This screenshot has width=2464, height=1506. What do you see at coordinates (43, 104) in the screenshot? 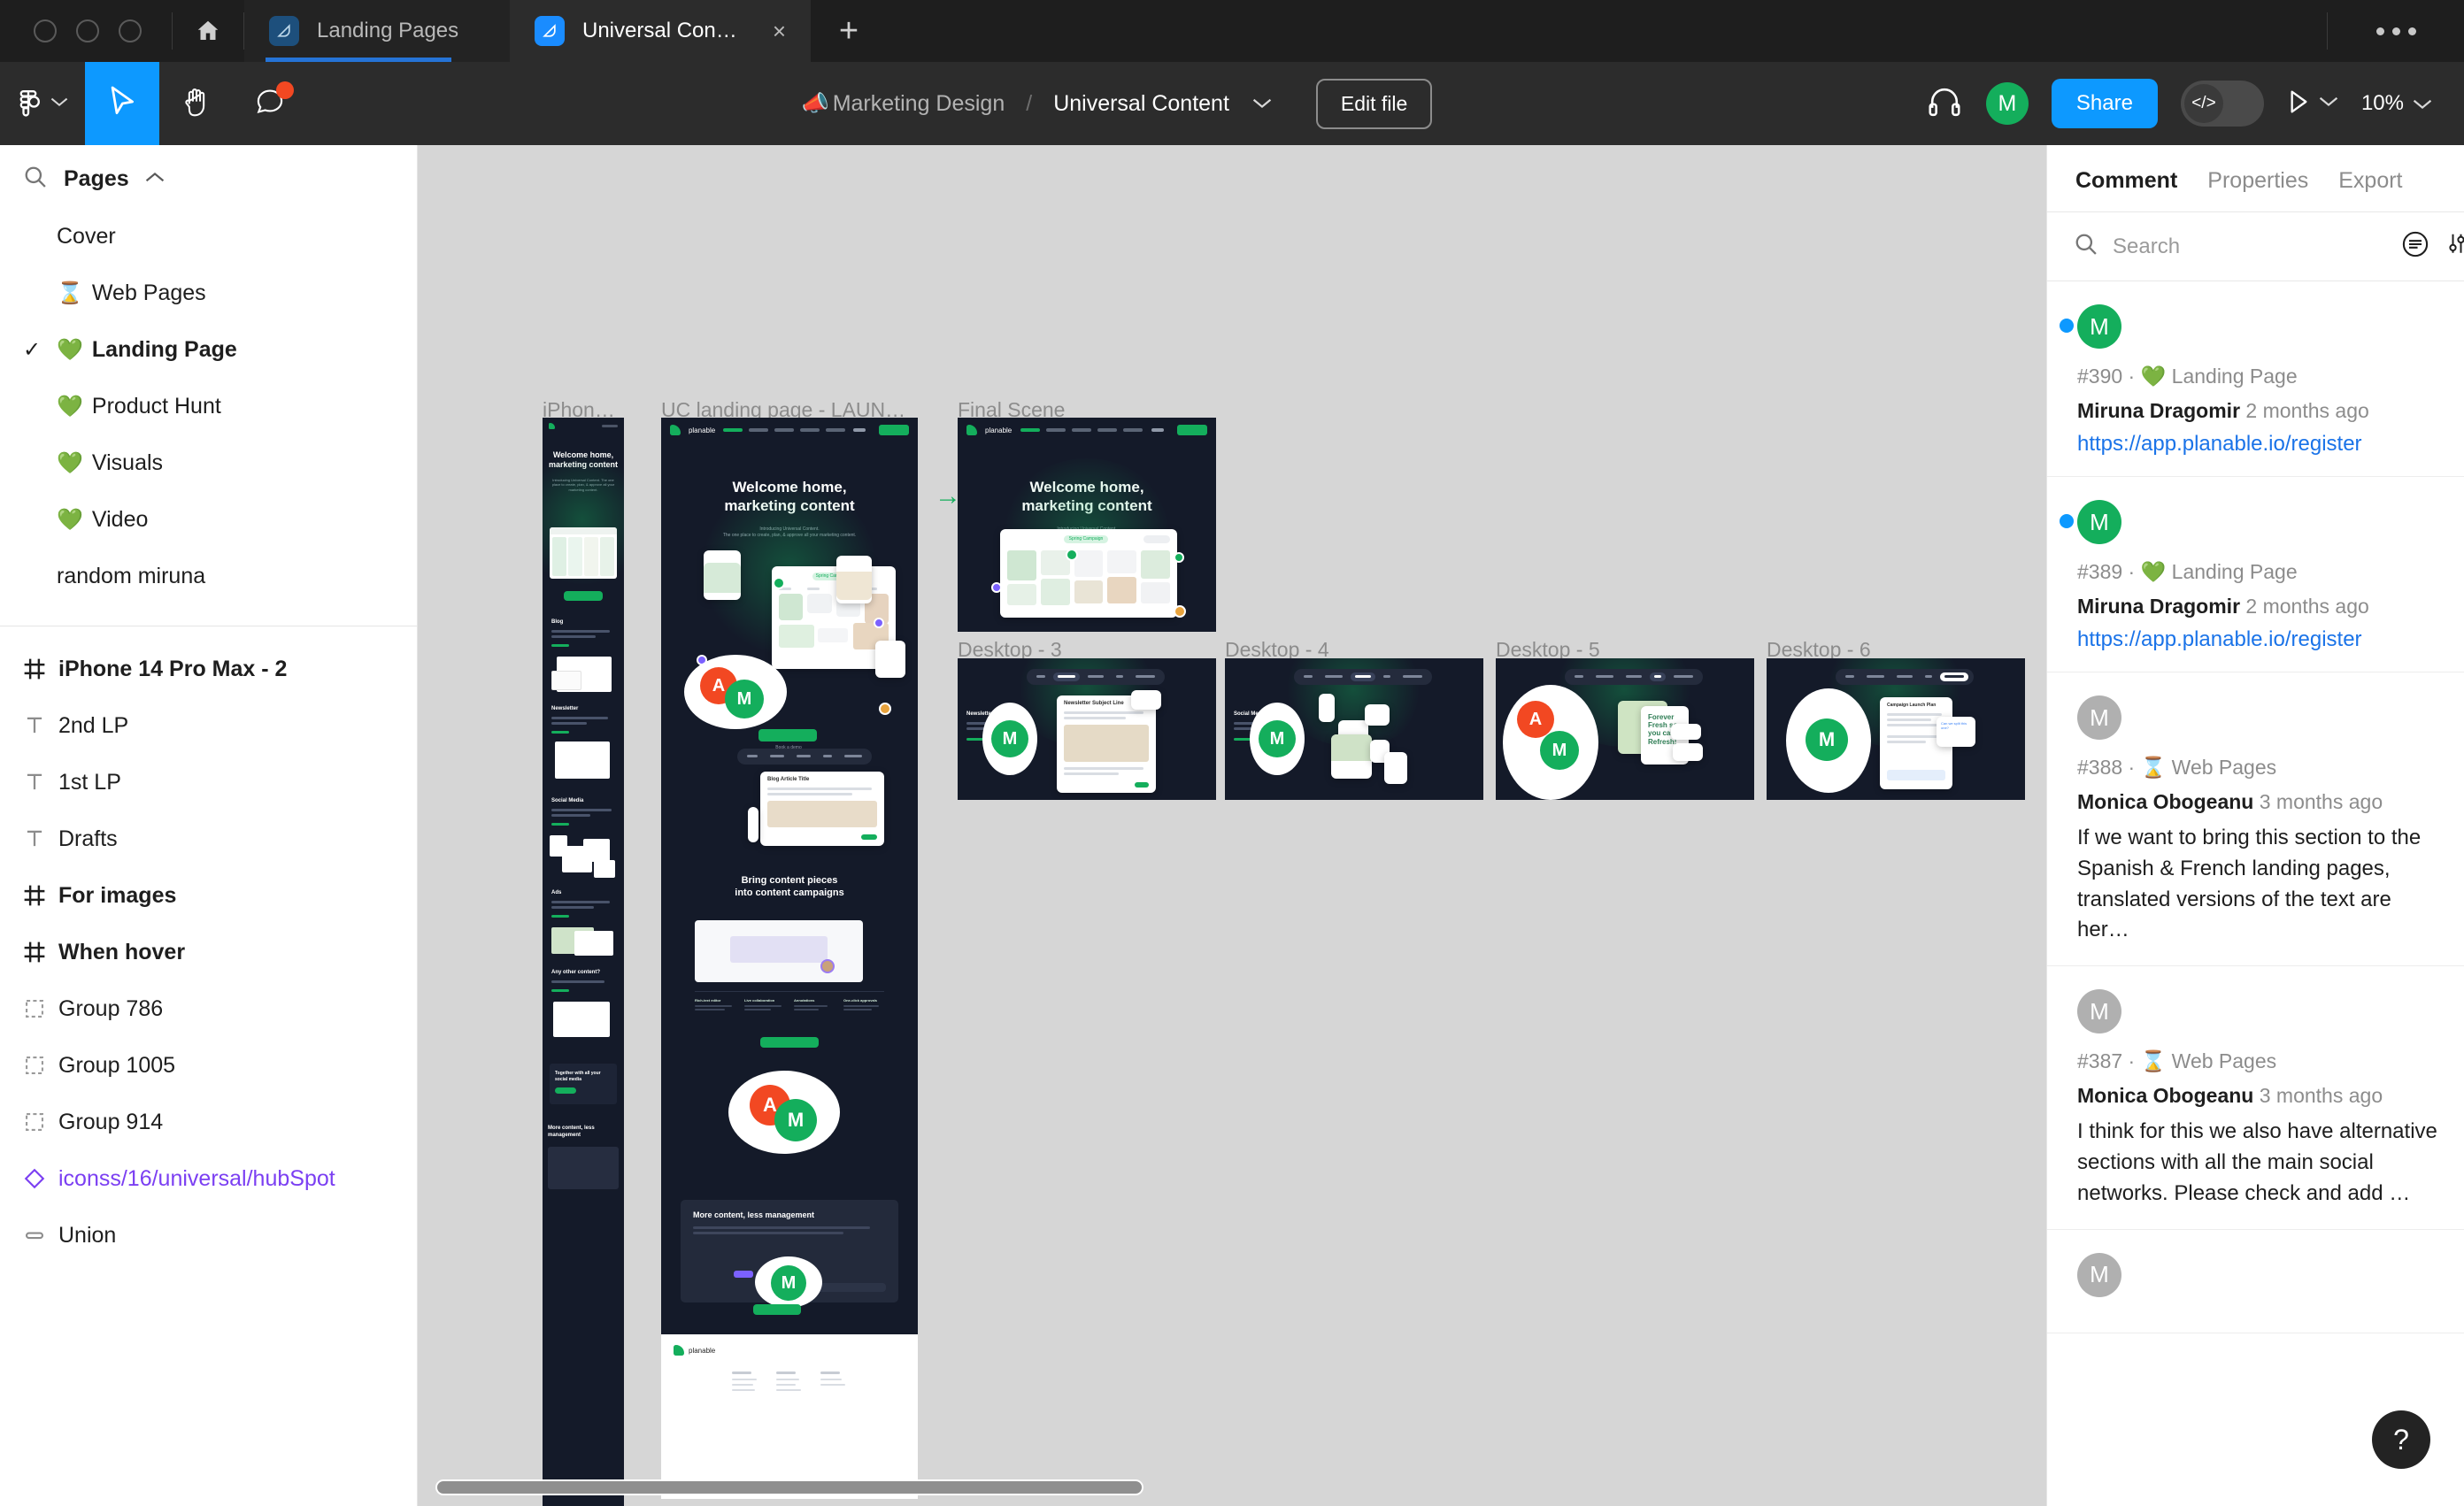
I see `figma-main-menu-button` at bounding box center [43, 104].